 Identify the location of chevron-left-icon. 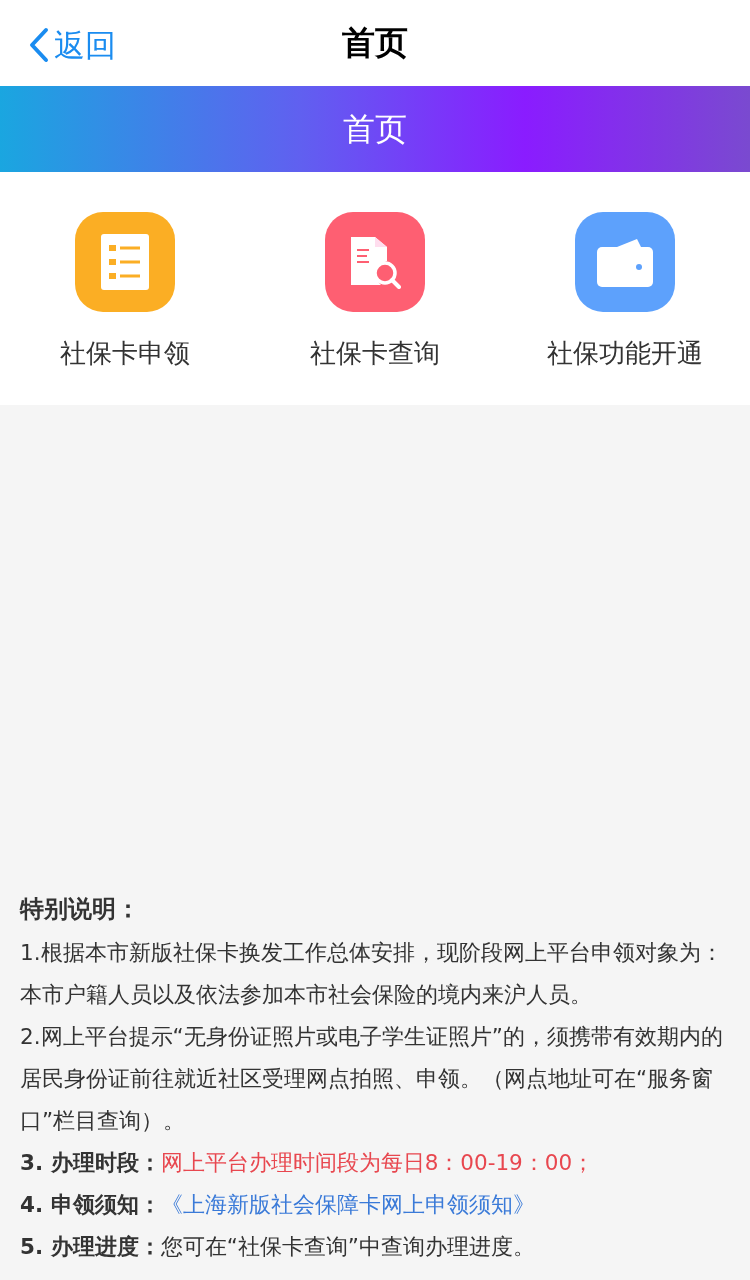
(39, 45).